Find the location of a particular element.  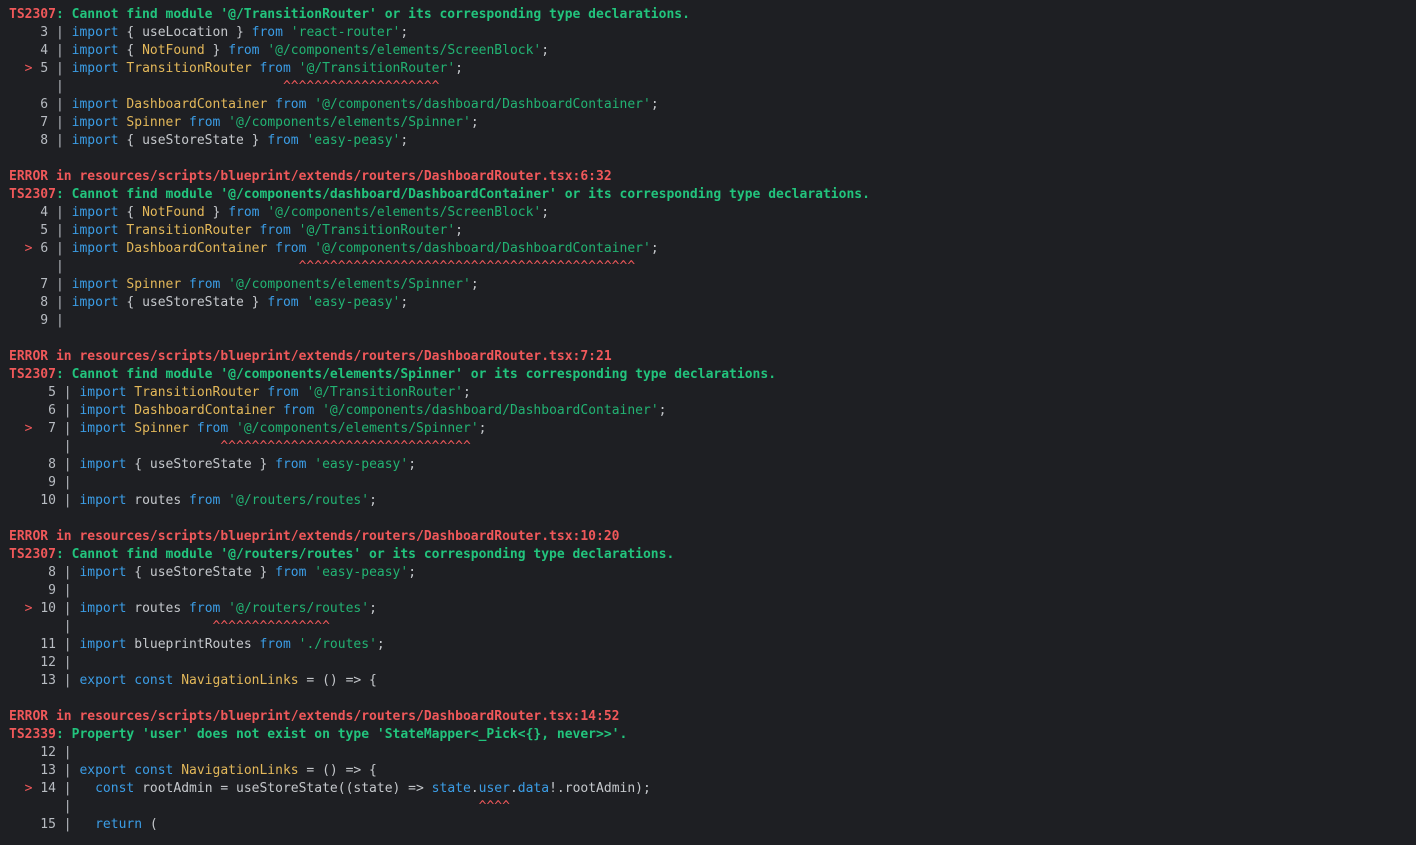

terminal-text: '@/TransitionRouter' is located at coordinates (373, 68).